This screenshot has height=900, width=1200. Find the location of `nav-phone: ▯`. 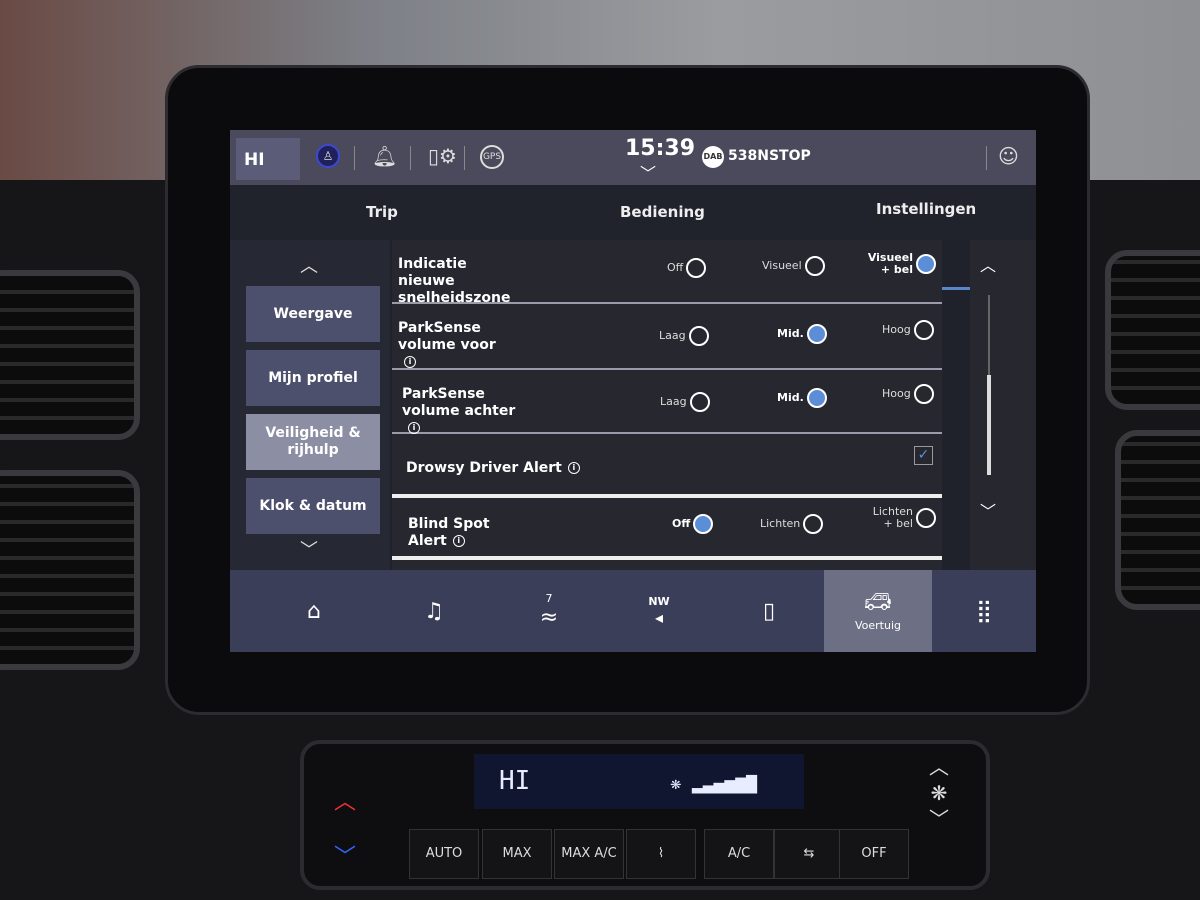

nav-phone: ▯ is located at coordinates (769, 611).